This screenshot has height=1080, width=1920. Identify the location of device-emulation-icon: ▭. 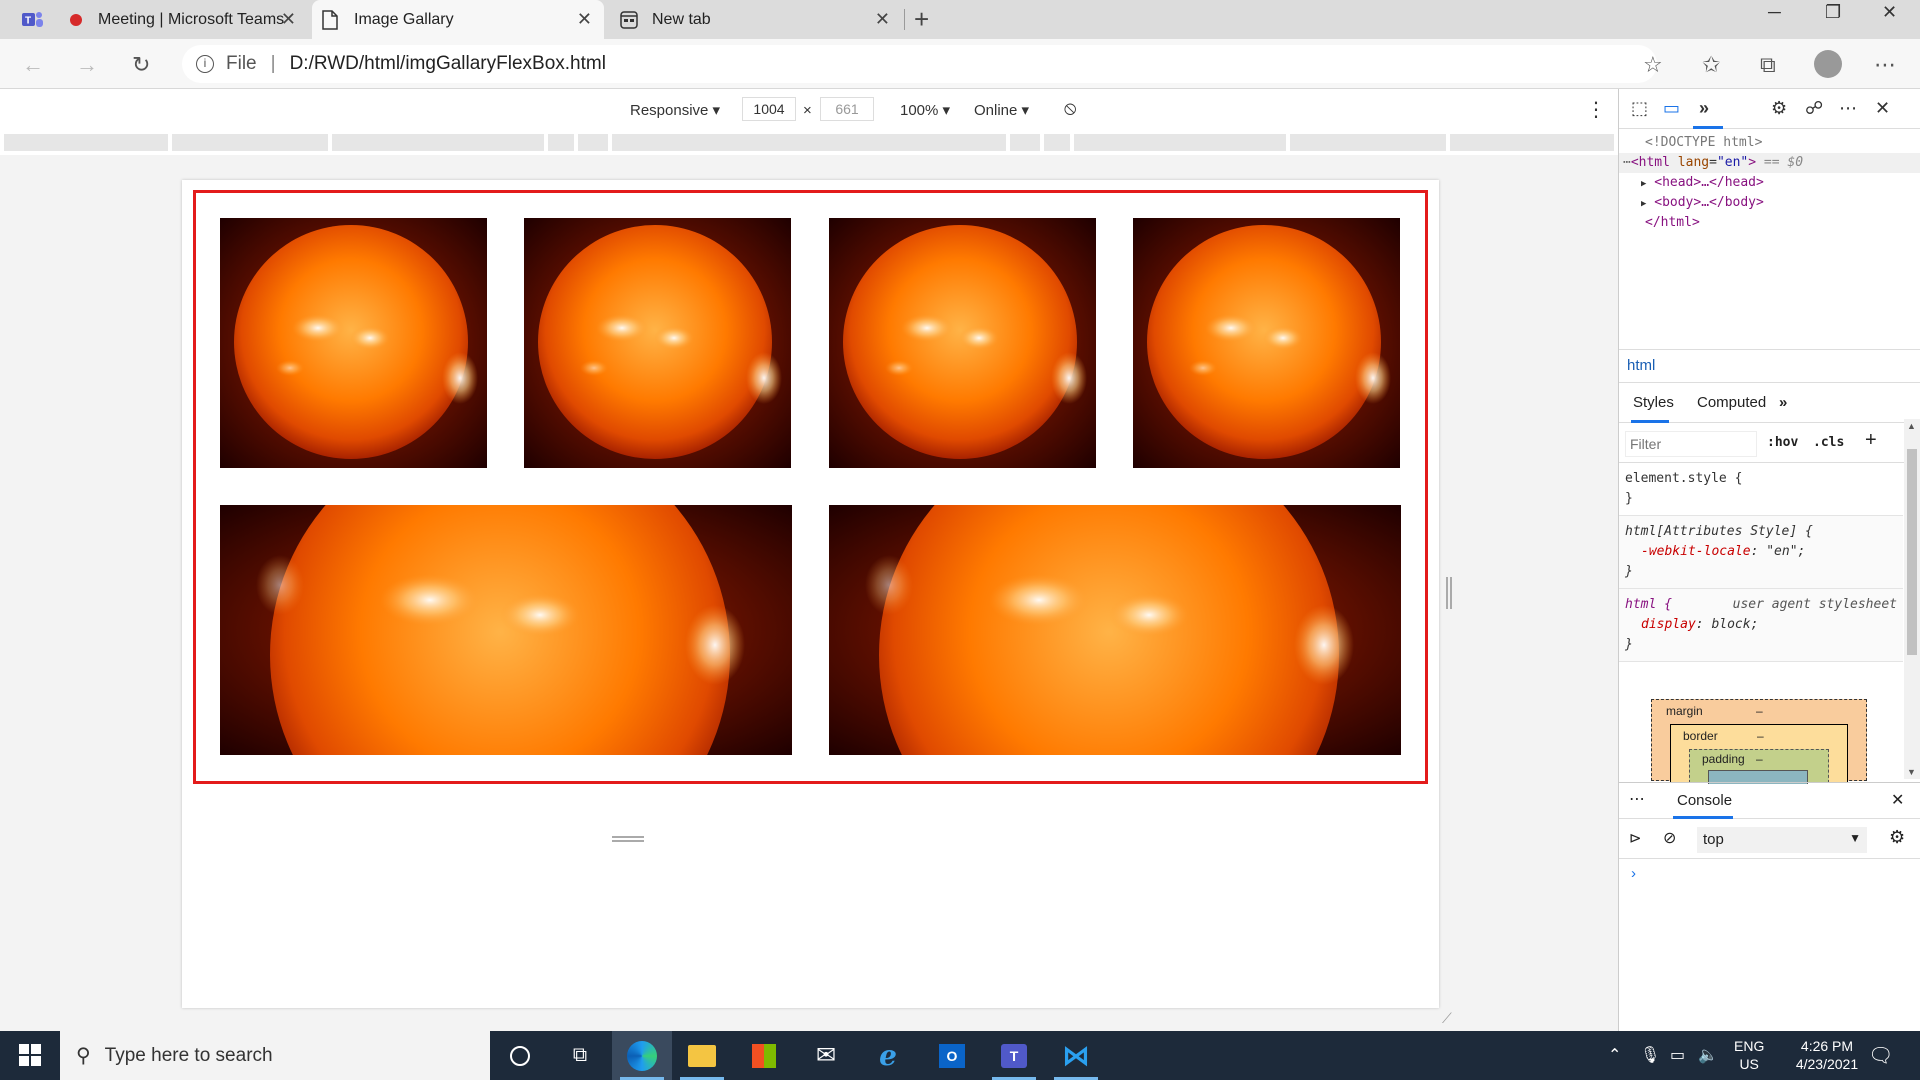
(1671, 108).